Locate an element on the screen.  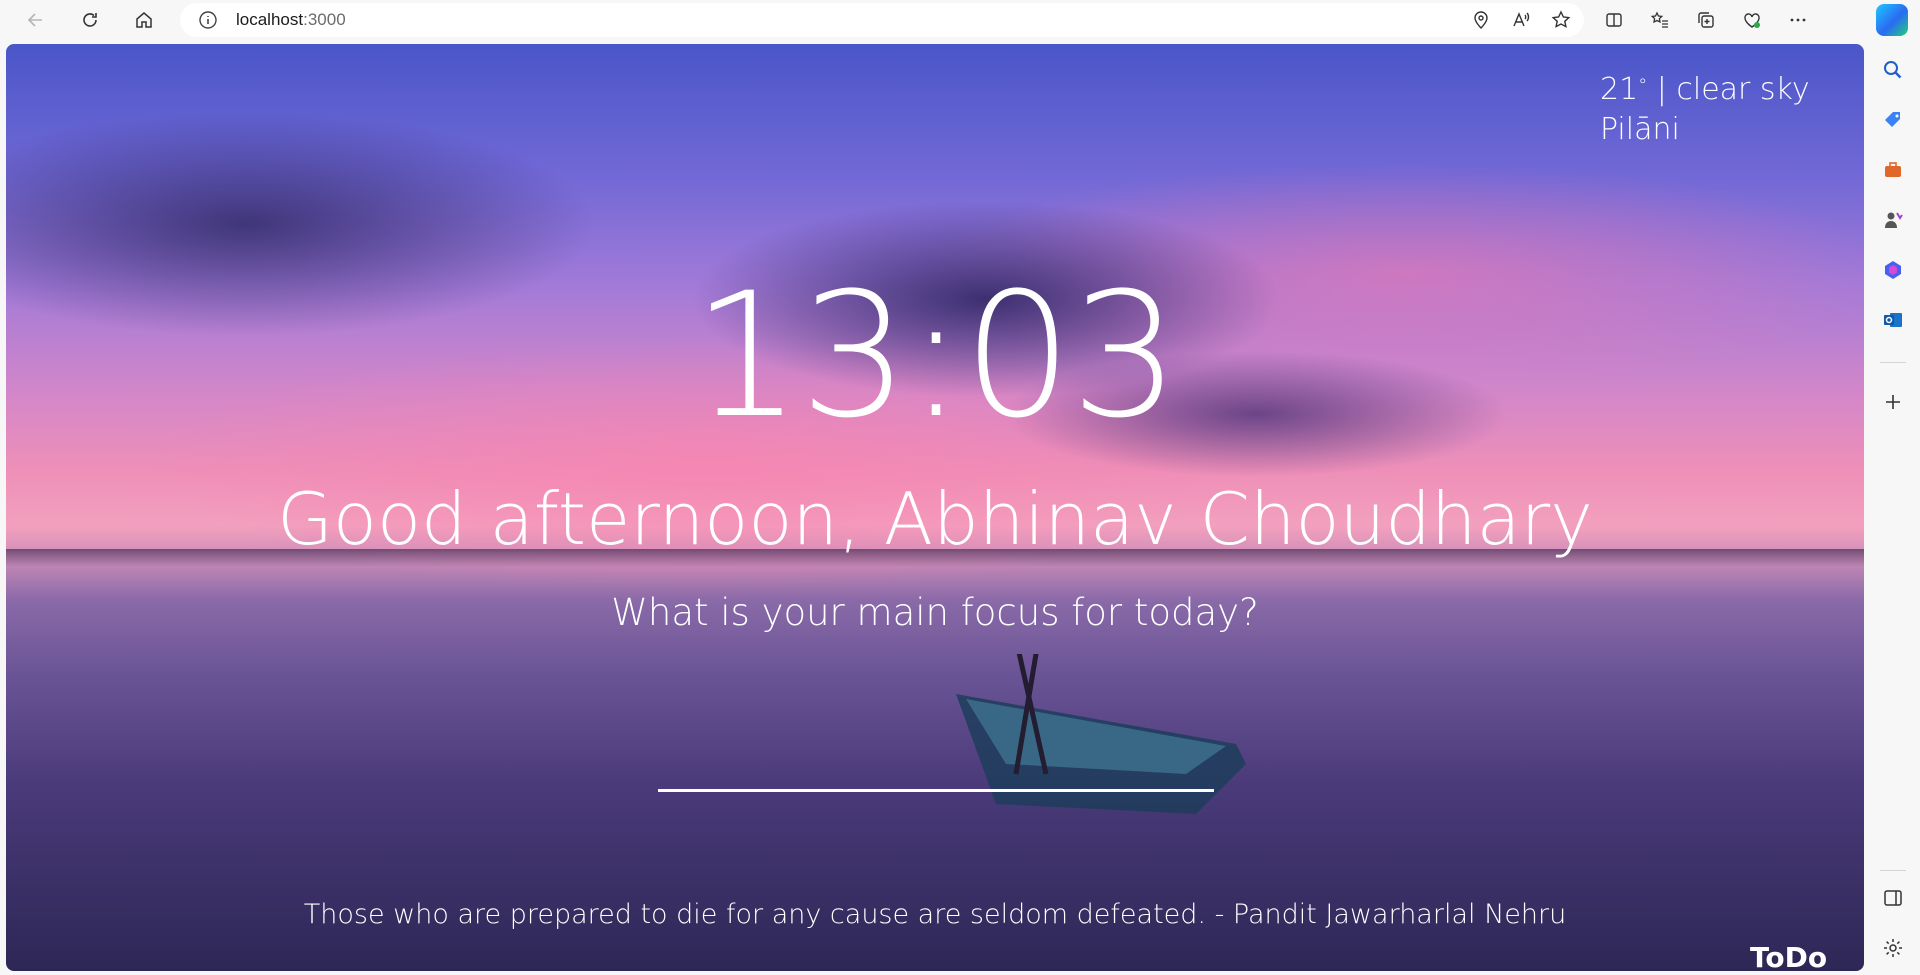
browser-toolbar: localhost:3000 is located at coordinates (960, 20).